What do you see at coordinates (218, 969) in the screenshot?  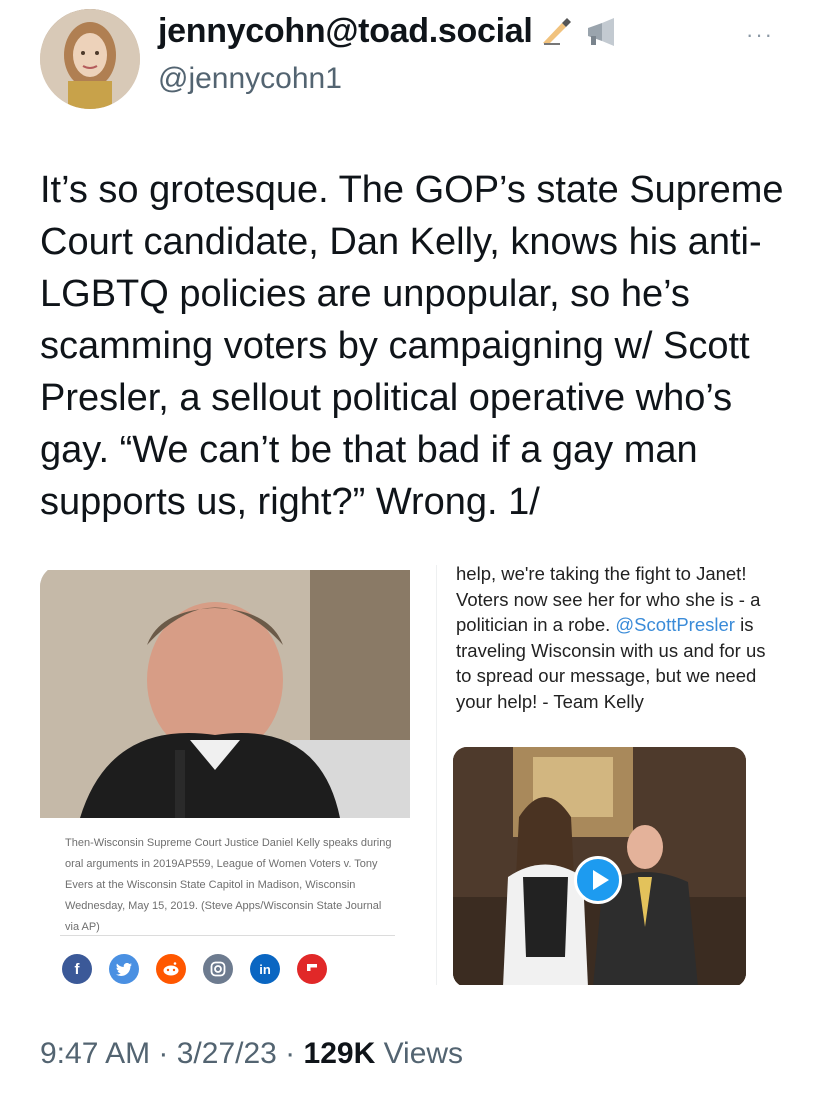 I see `instagram-icon` at bounding box center [218, 969].